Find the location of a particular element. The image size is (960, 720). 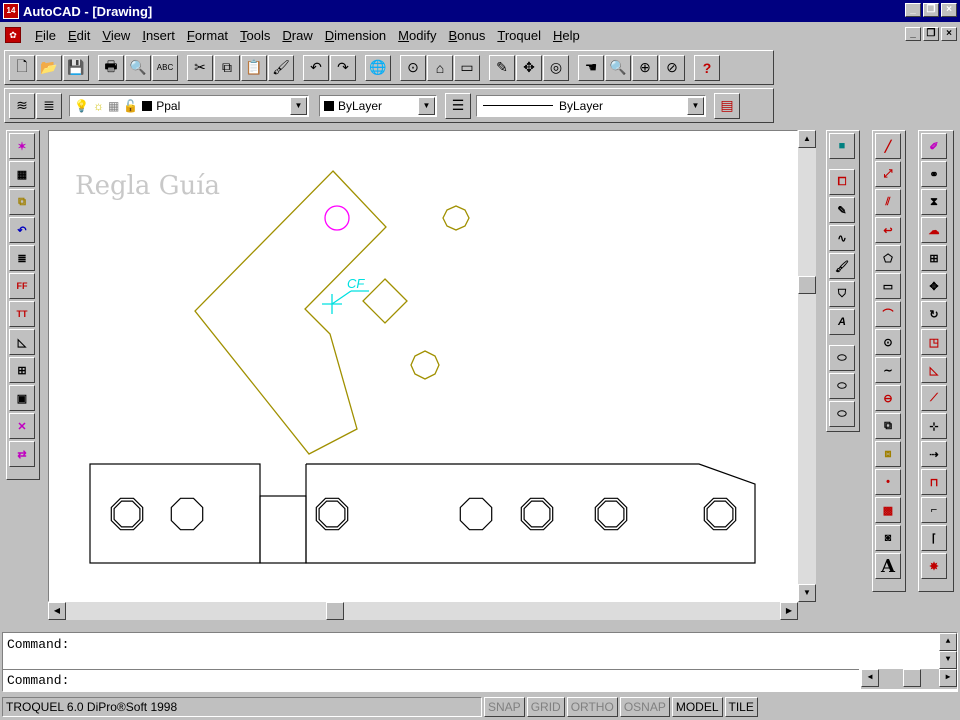

text-icon: A is located at coordinates (888, 566).